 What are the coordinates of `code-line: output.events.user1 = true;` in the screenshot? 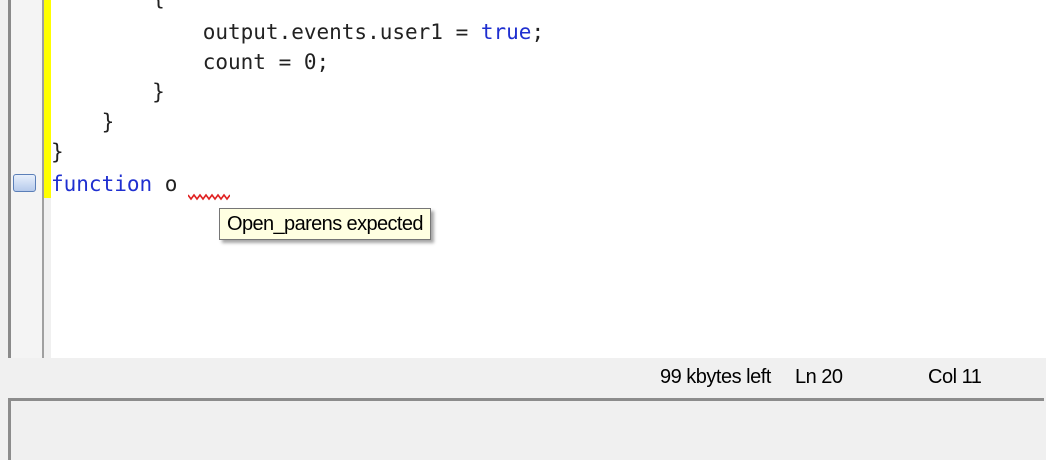 It's located at (373, 32).